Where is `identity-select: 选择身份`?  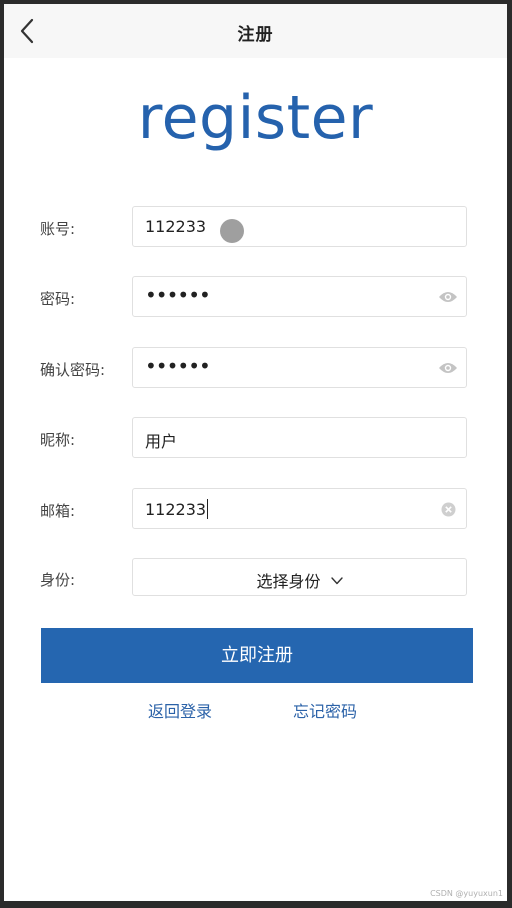
identity-select: 选择身份 is located at coordinates (299, 577).